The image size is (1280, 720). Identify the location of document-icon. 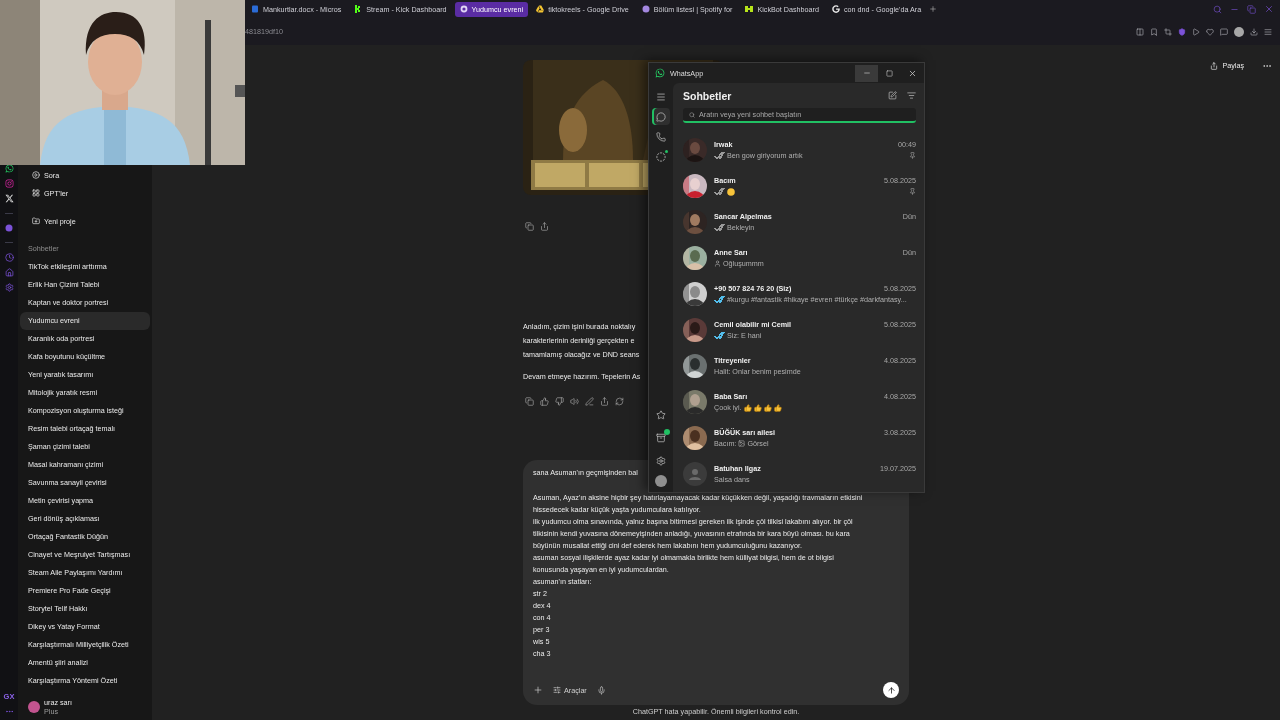
(255, 9).